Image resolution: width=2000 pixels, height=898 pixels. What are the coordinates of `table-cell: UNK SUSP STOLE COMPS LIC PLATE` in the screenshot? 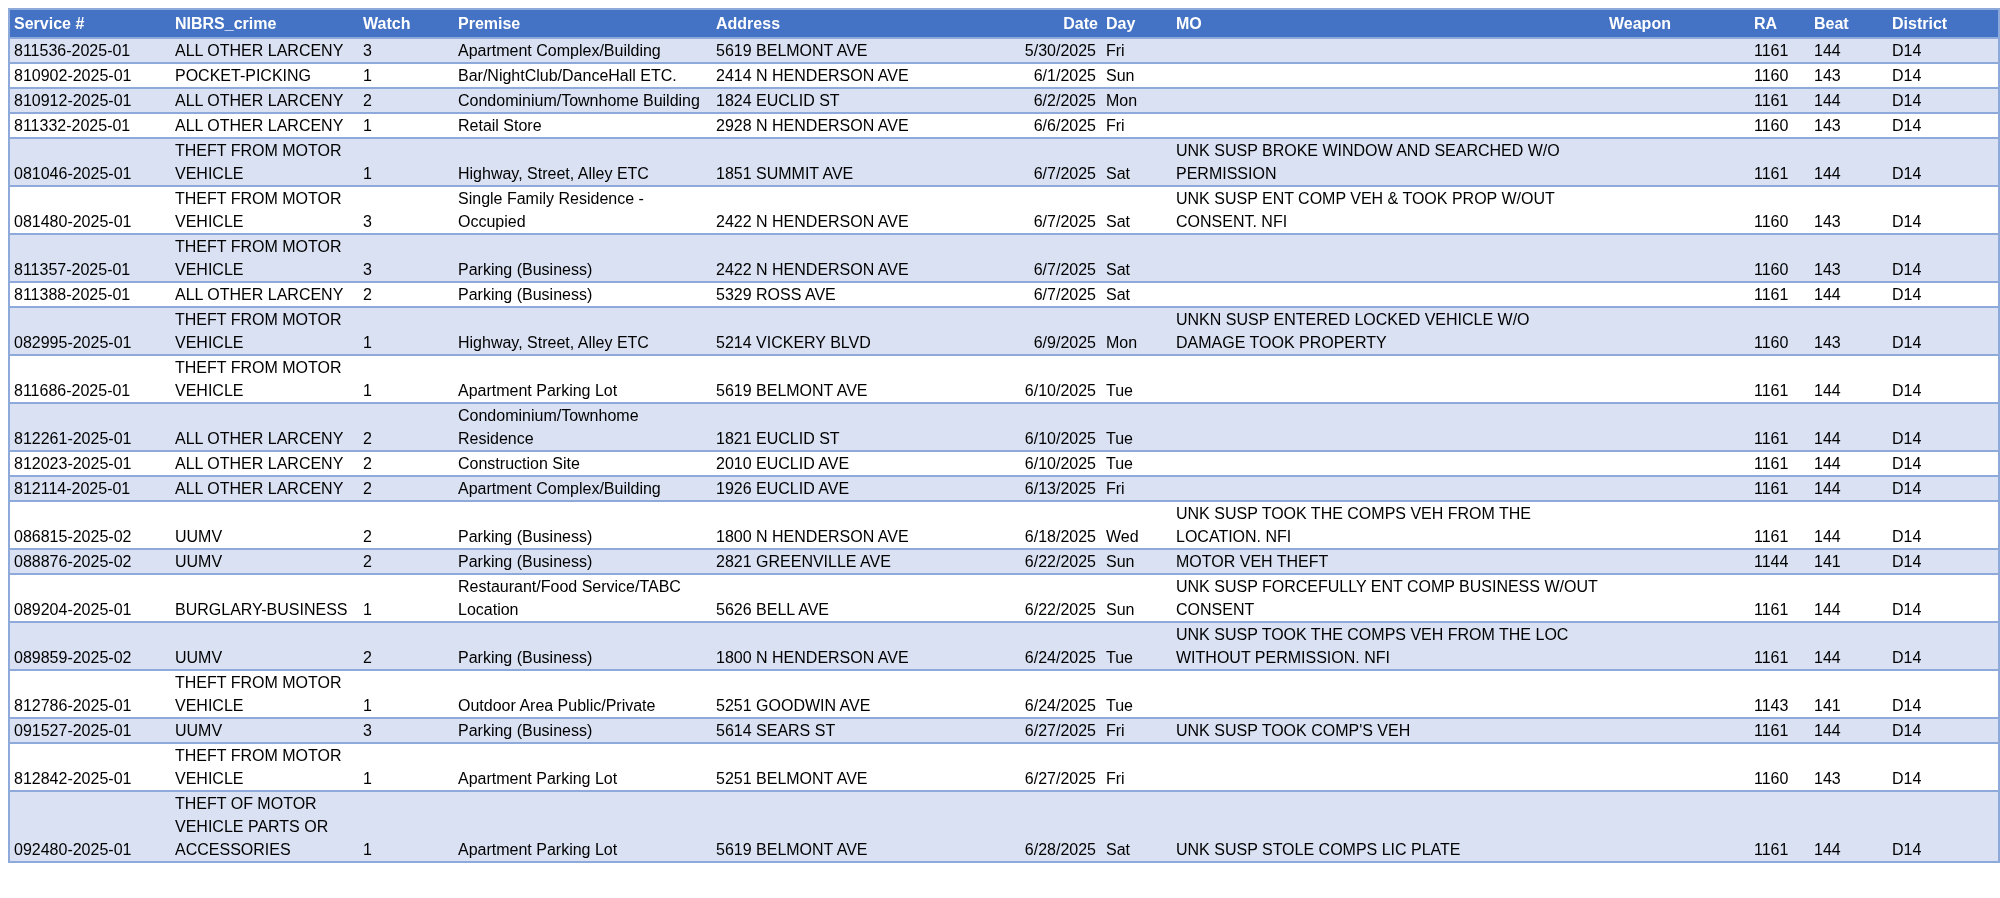 It's located at (1318, 849).